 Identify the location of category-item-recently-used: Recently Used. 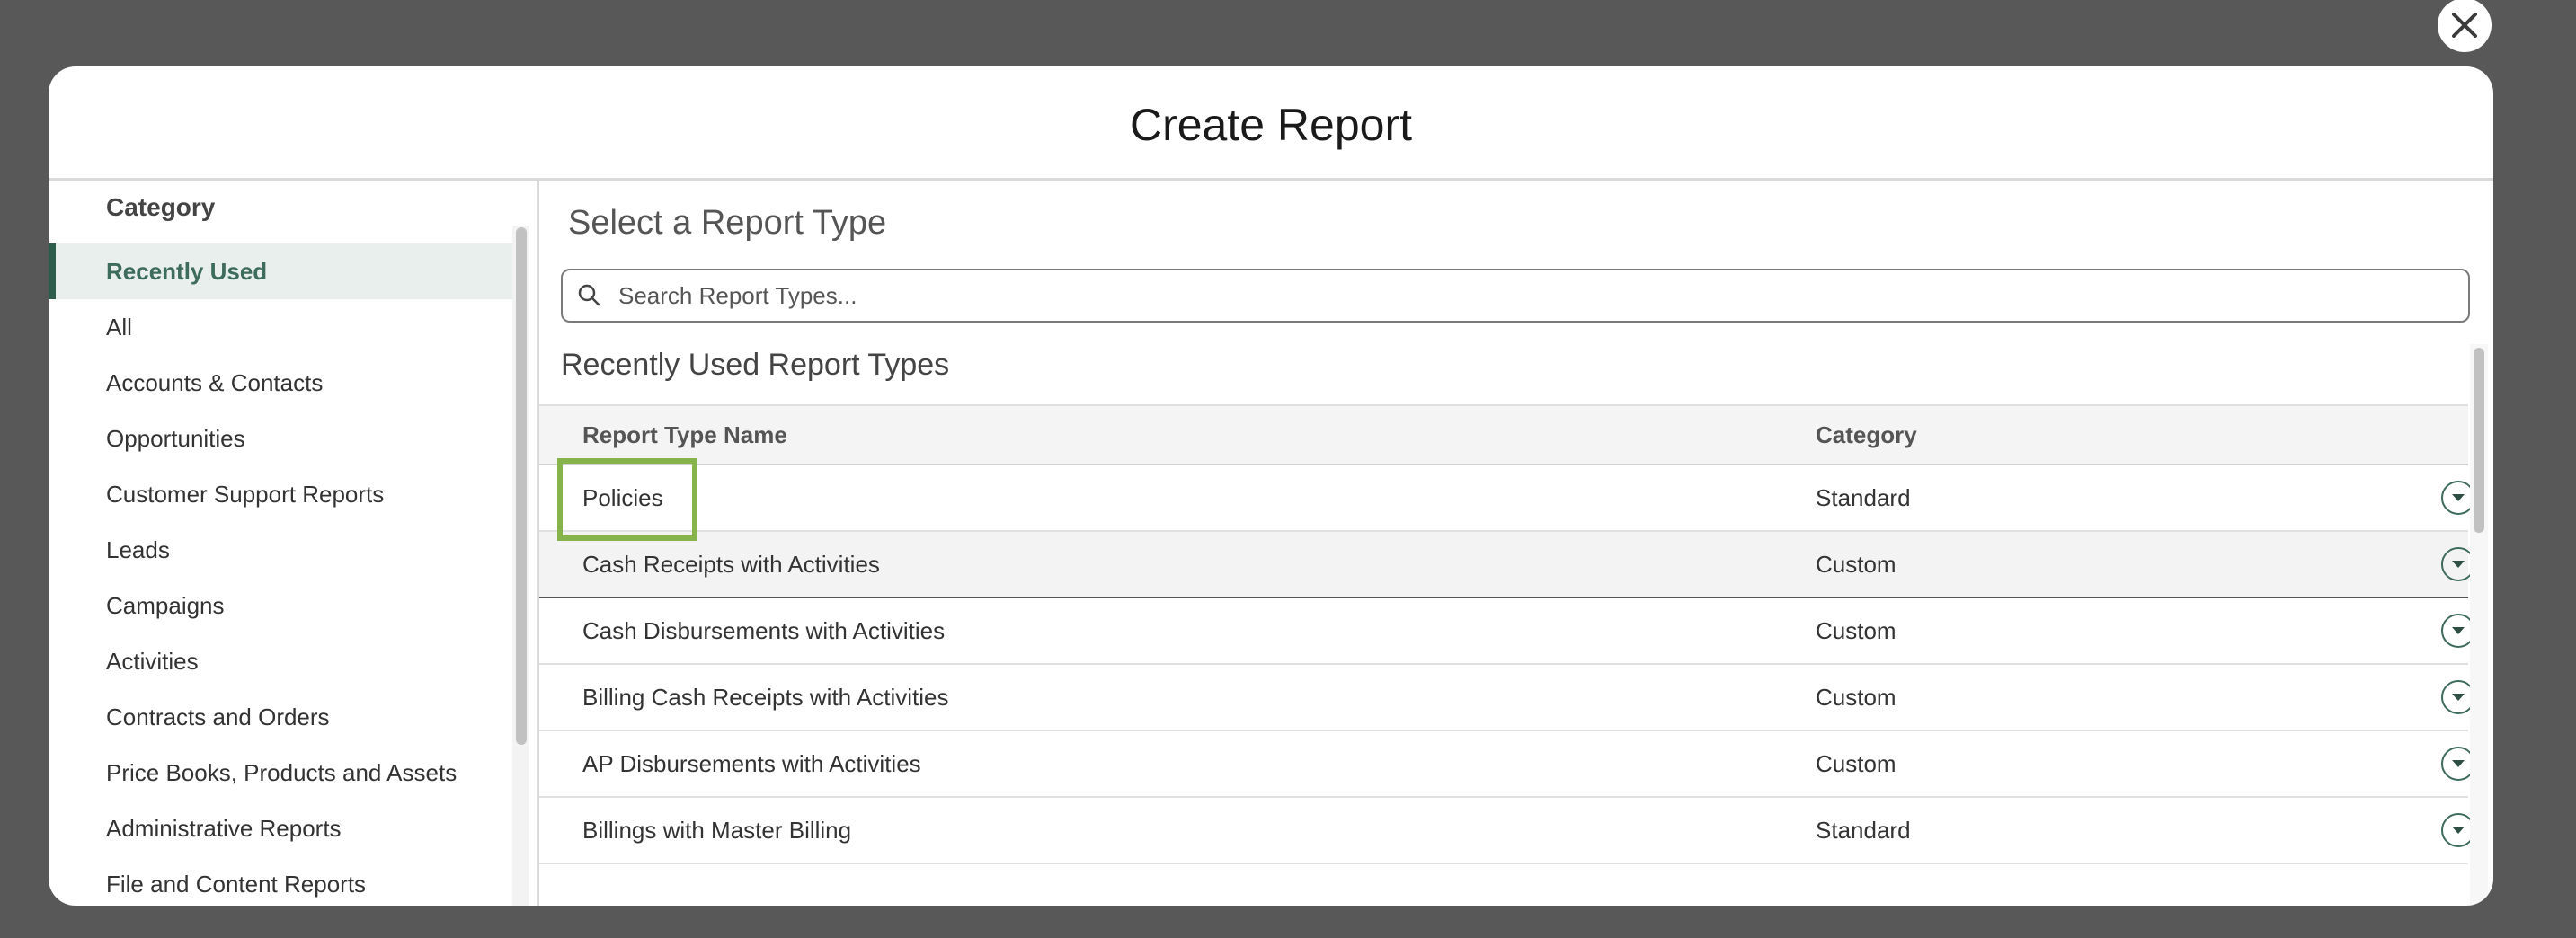
(280, 271).